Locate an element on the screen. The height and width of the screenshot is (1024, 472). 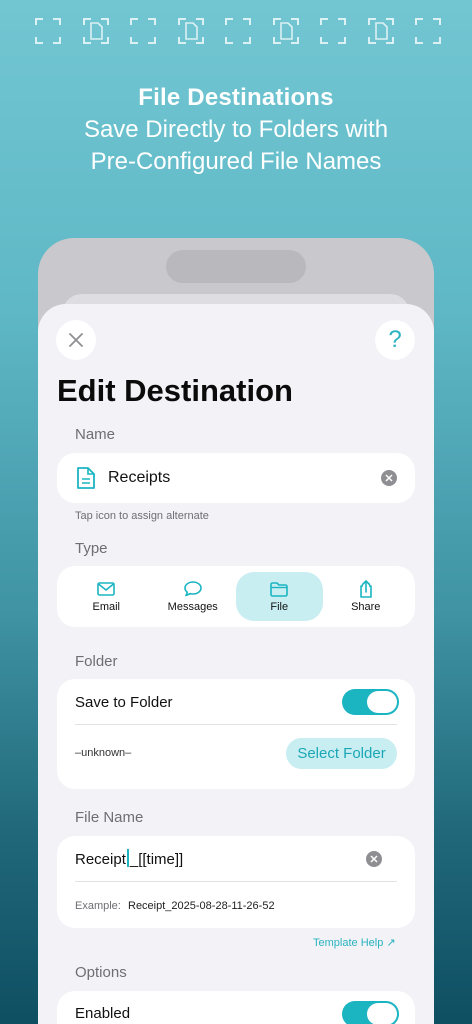
name-field: Receipts is located at coordinates (236, 478).